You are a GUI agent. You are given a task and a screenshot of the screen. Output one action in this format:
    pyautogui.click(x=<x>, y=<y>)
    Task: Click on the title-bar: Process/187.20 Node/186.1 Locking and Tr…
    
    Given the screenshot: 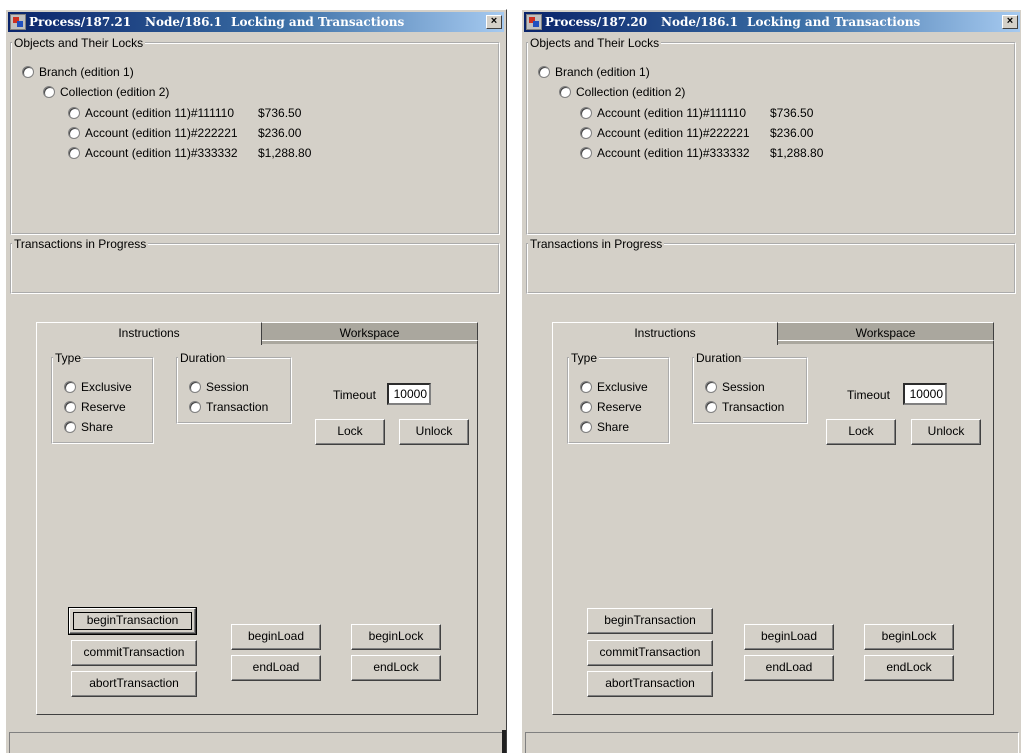 What is the action you would take?
    pyautogui.click(x=772, y=22)
    